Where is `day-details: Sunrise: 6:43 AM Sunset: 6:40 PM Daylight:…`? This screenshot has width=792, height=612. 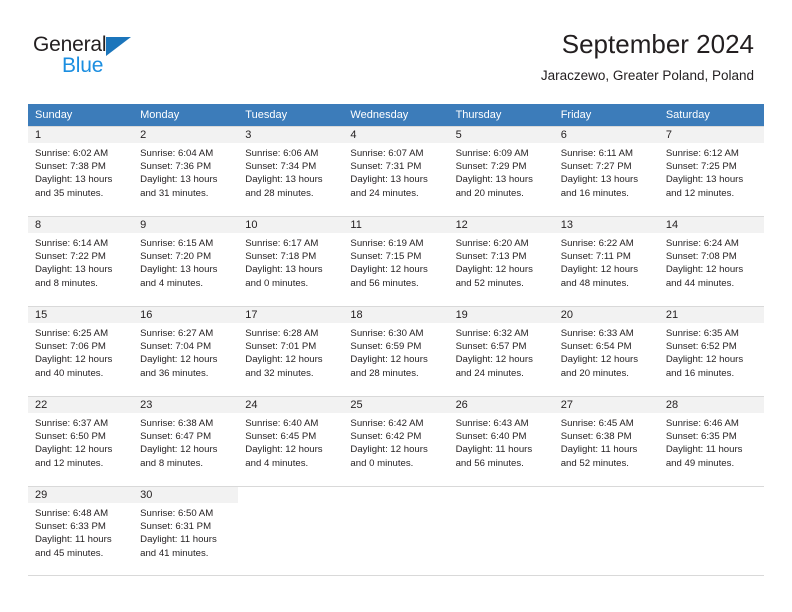 day-details: Sunrise: 6:43 AM Sunset: 6:40 PM Daylight:… is located at coordinates (501, 441).